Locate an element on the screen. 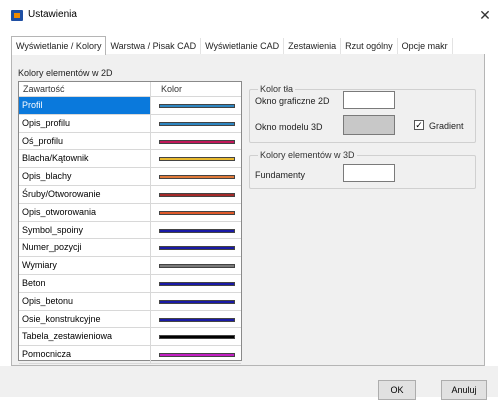 Image resolution: width=498 pixels, height=400 pixels. gradient-label: Gradient is located at coordinates (446, 126).